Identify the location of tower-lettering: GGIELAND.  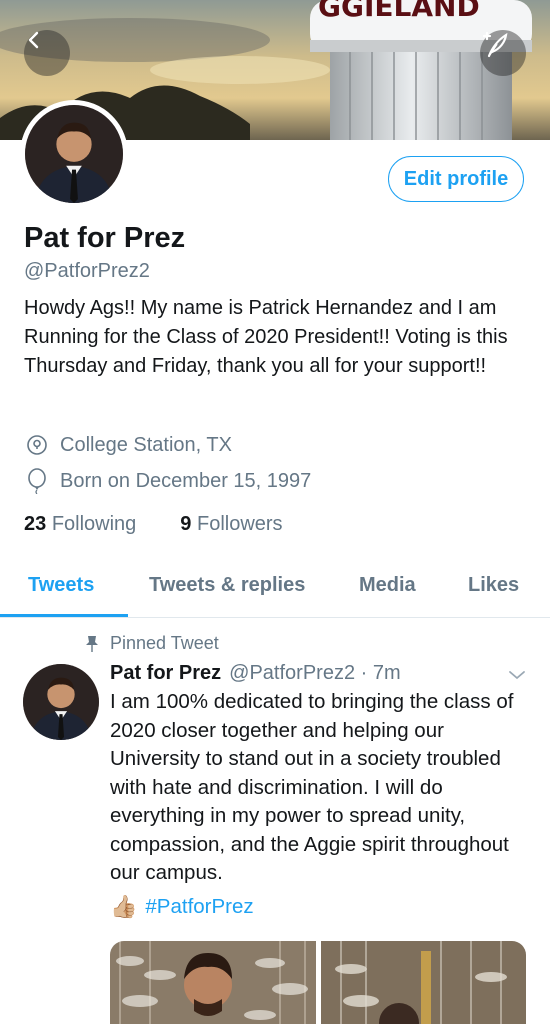
(399, 11).